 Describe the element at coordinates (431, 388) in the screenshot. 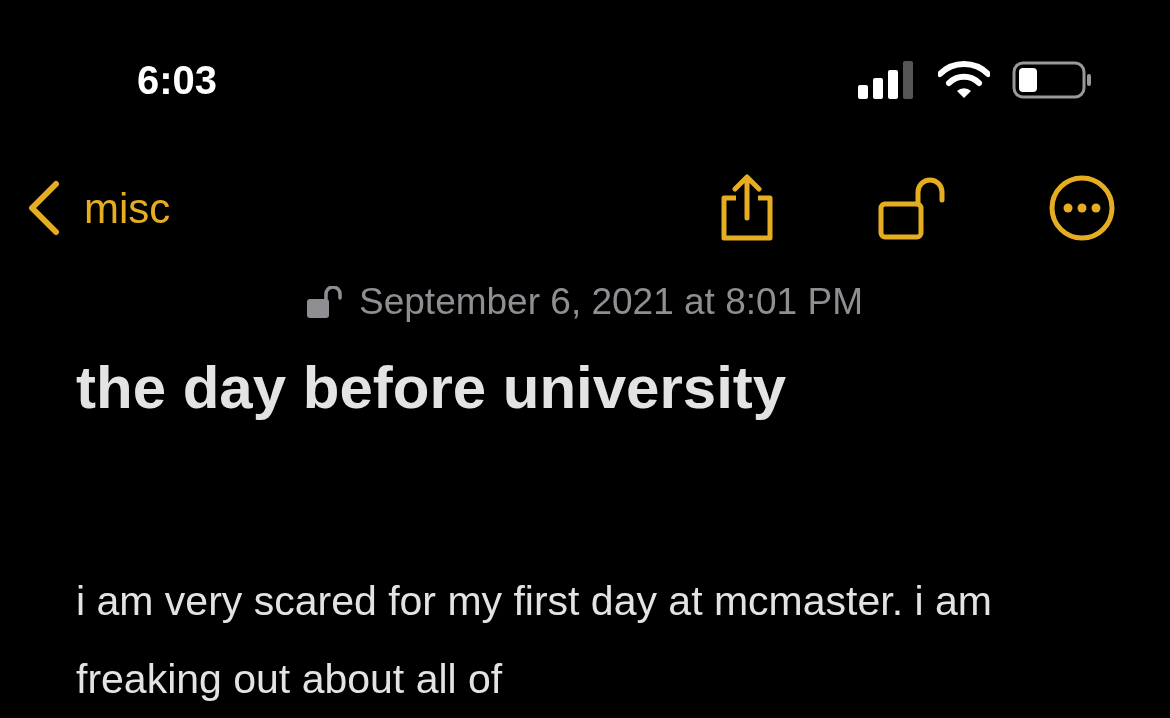

I see `note-title: the day before university` at that location.